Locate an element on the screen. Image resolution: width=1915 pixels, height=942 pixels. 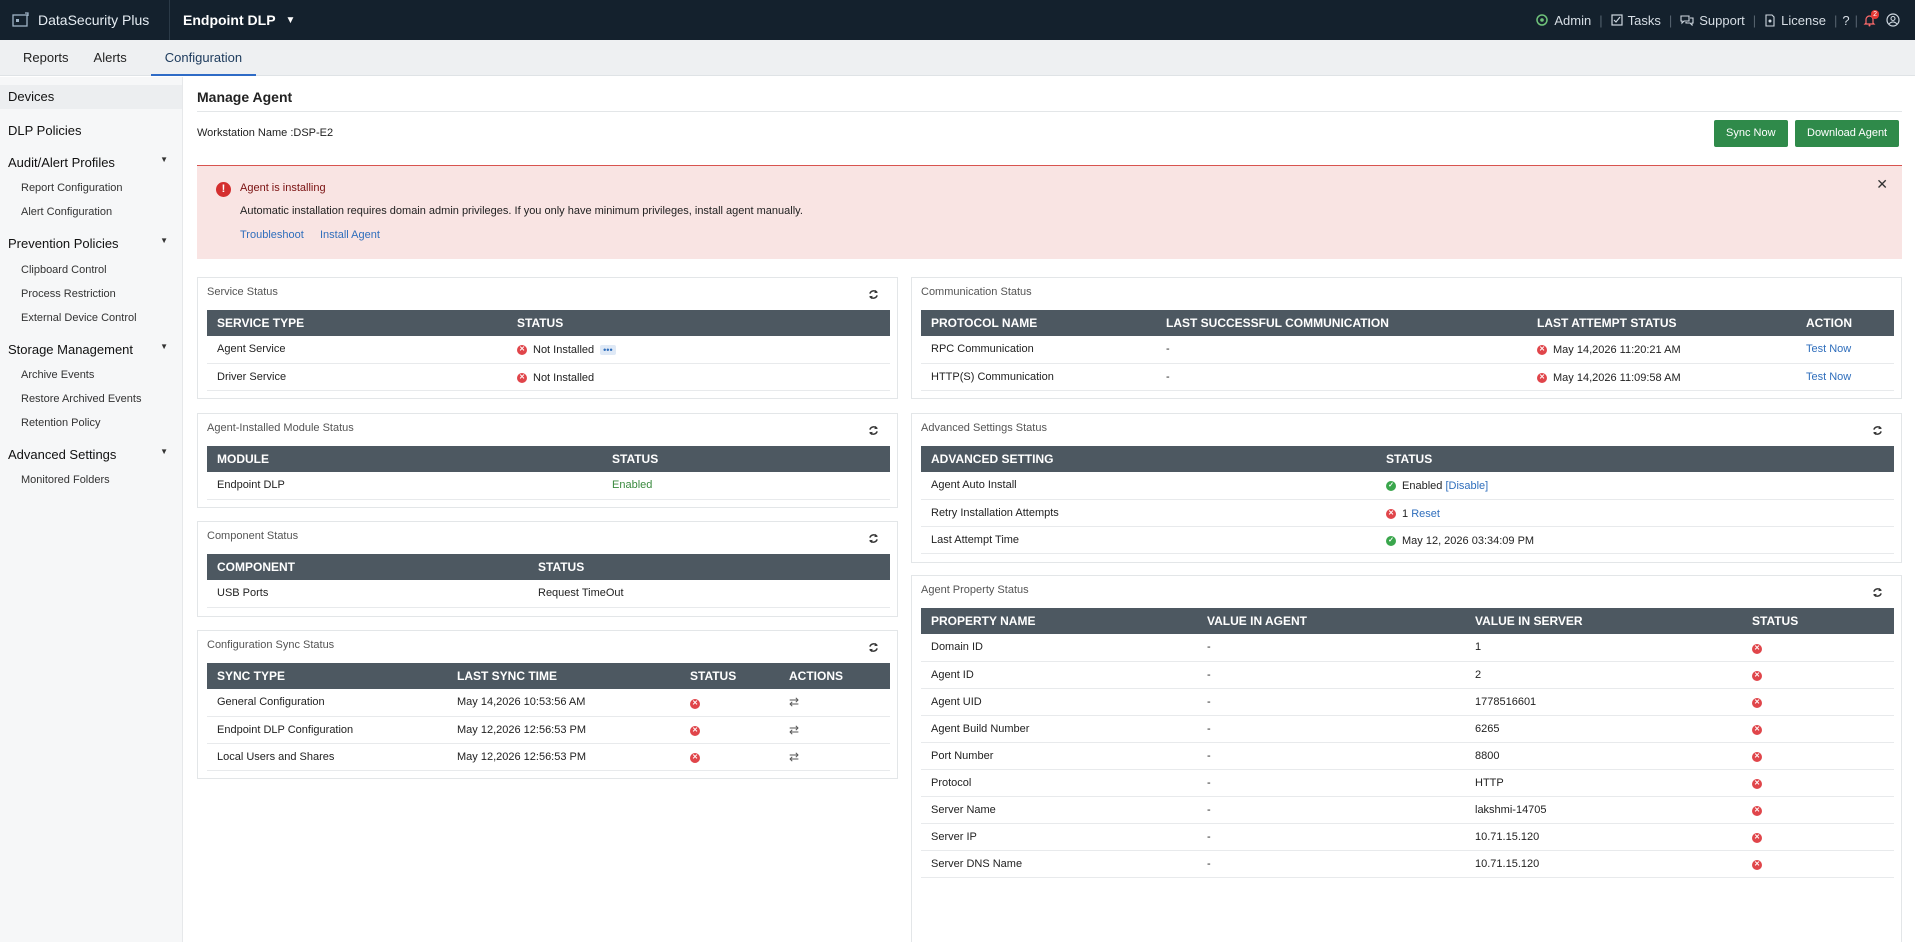
brand: DataSecurity Plus is located at coordinates (85, 20).